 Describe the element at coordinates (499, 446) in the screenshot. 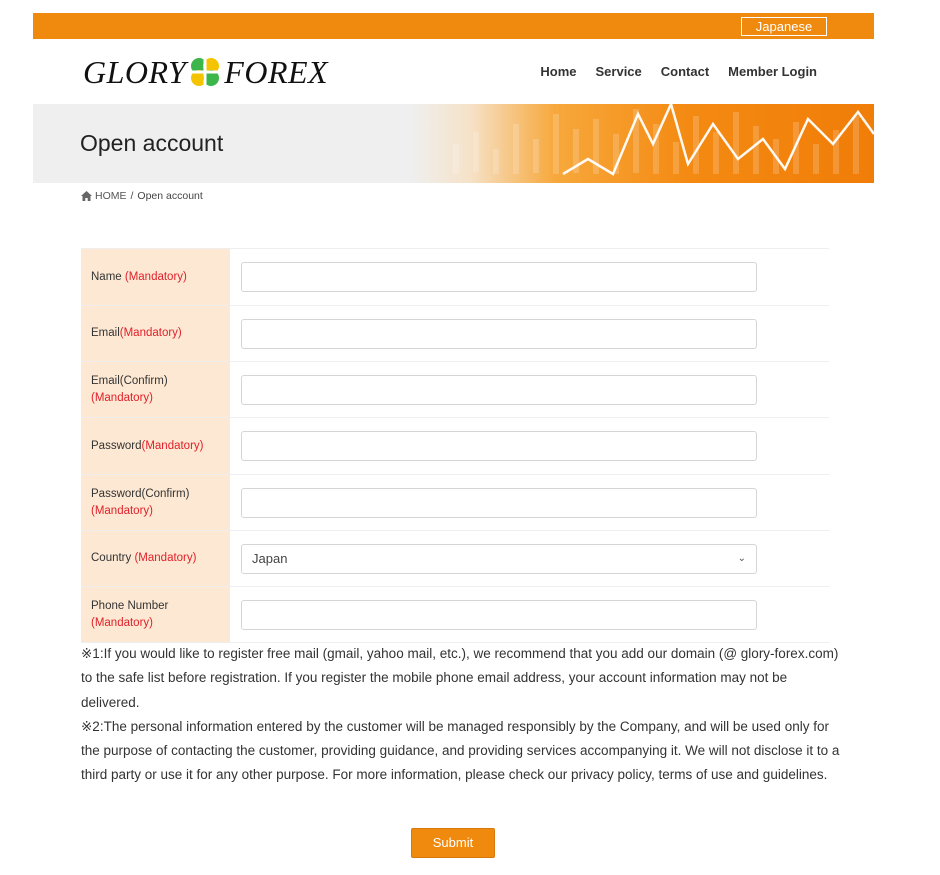

I see `password-input` at that location.